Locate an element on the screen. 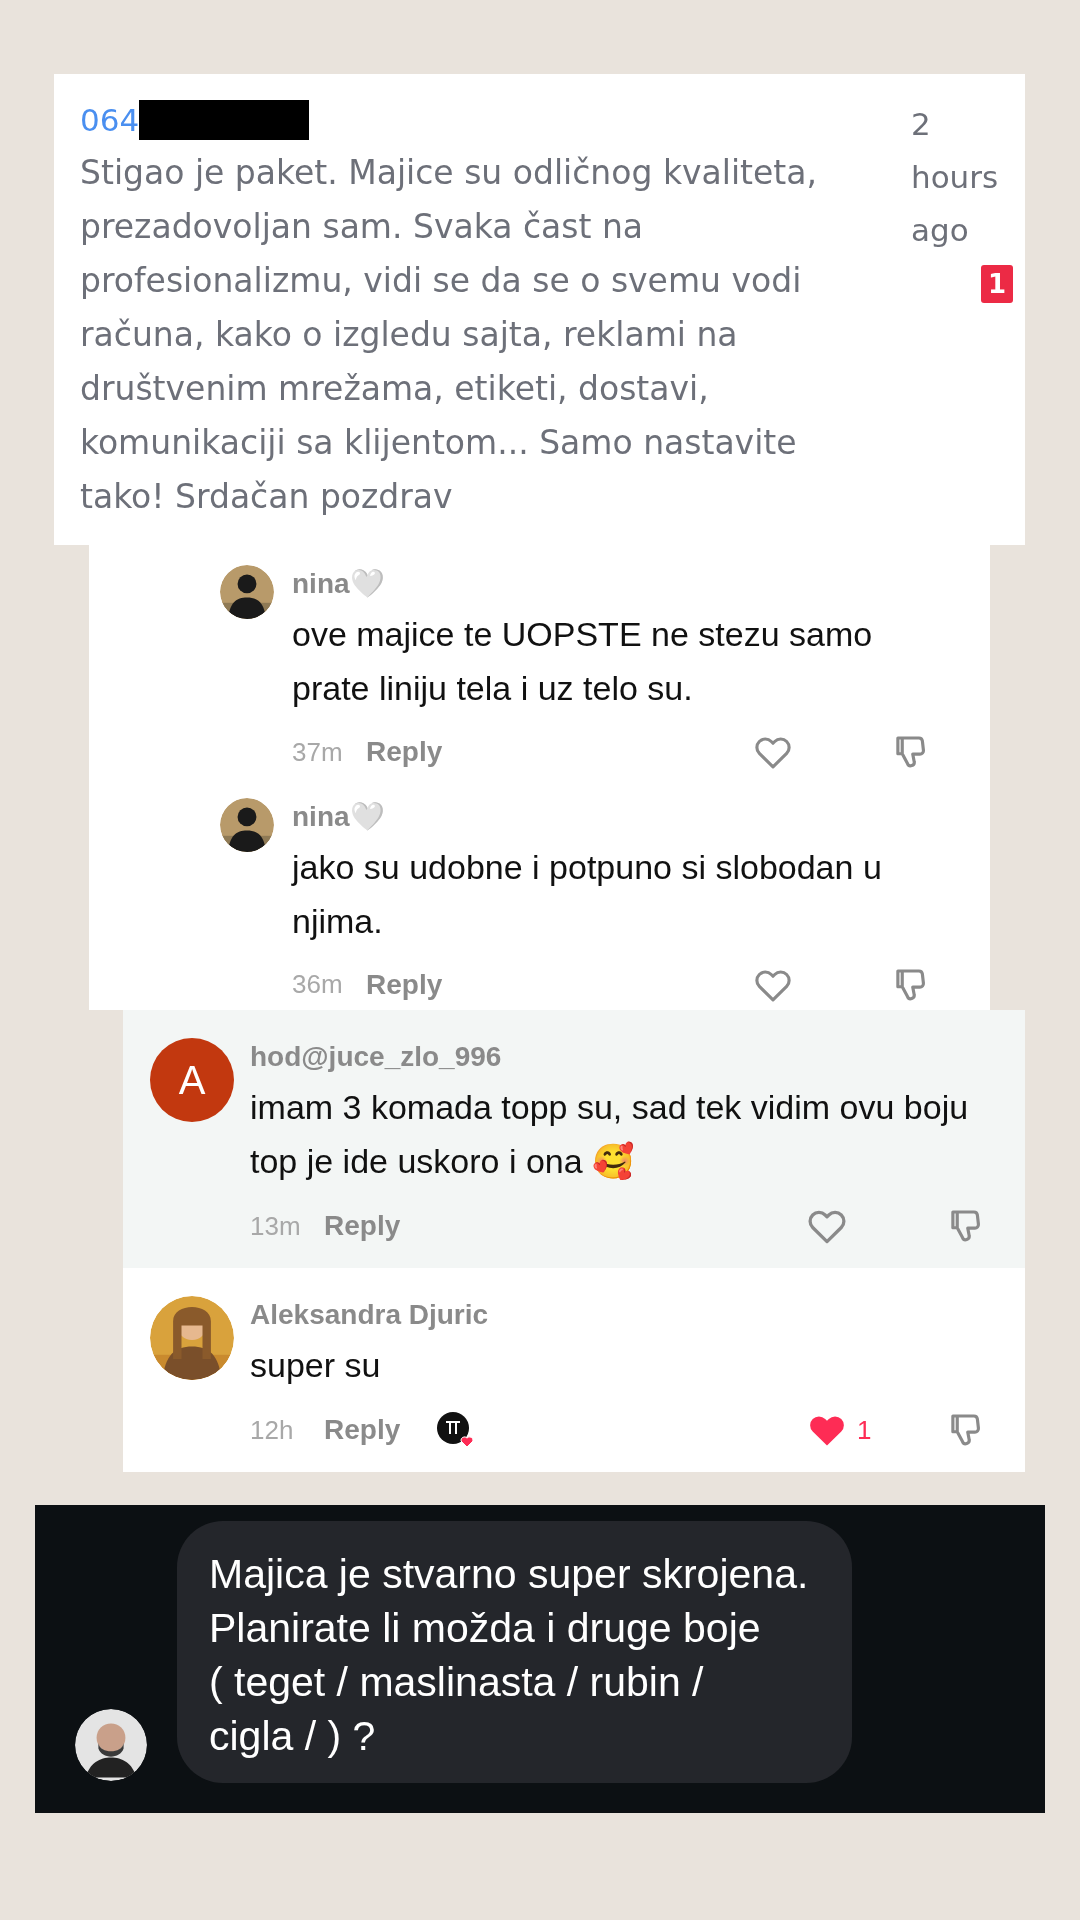  count-badge: 1 is located at coordinates (996, 284).